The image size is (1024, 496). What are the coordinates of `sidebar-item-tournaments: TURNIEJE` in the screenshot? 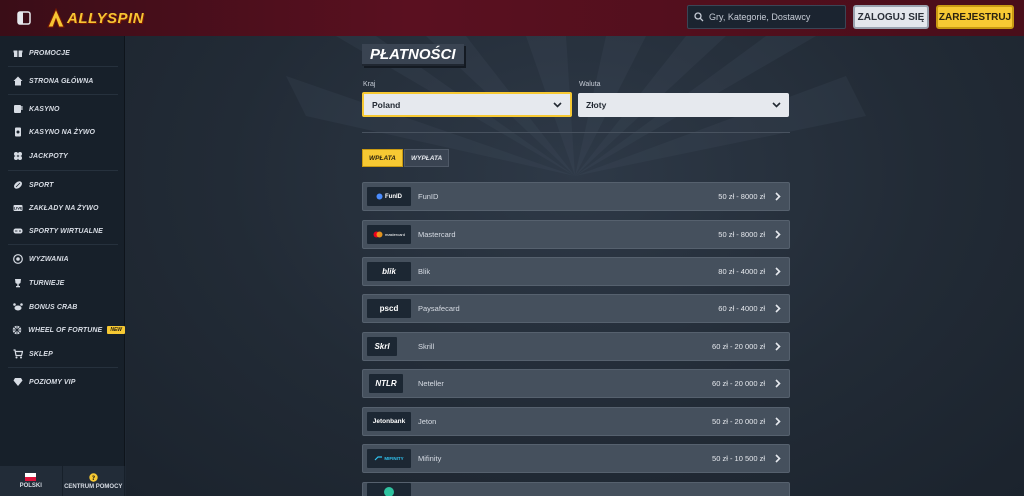 It's located at (62, 283).